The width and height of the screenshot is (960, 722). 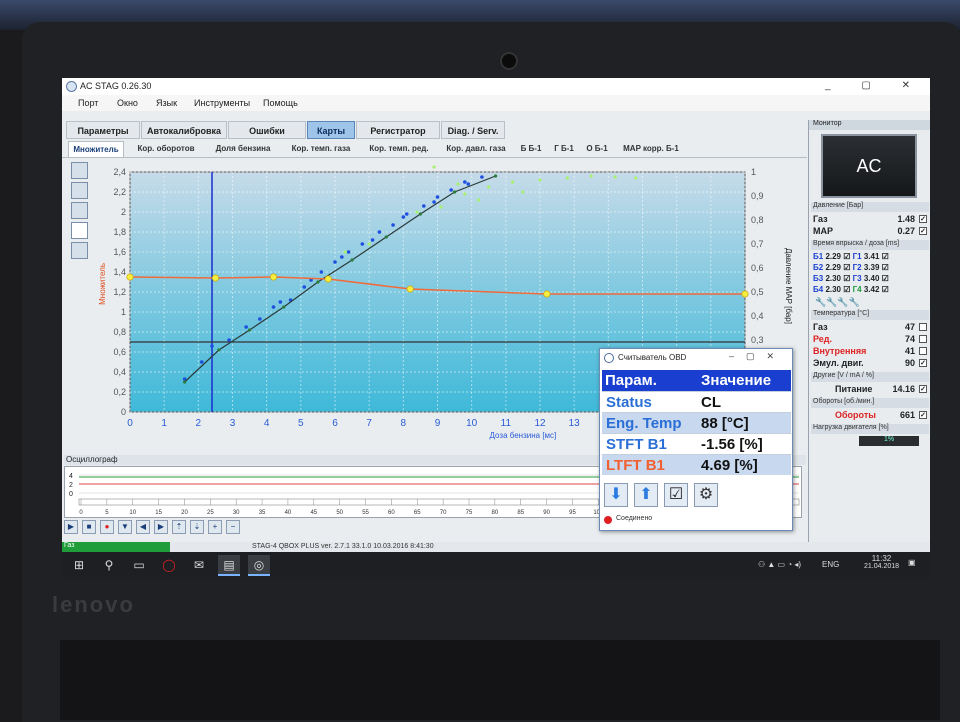 What do you see at coordinates (125, 527) in the screenshot?
I see `download-button: ▼` at bounding box center [125, 527].